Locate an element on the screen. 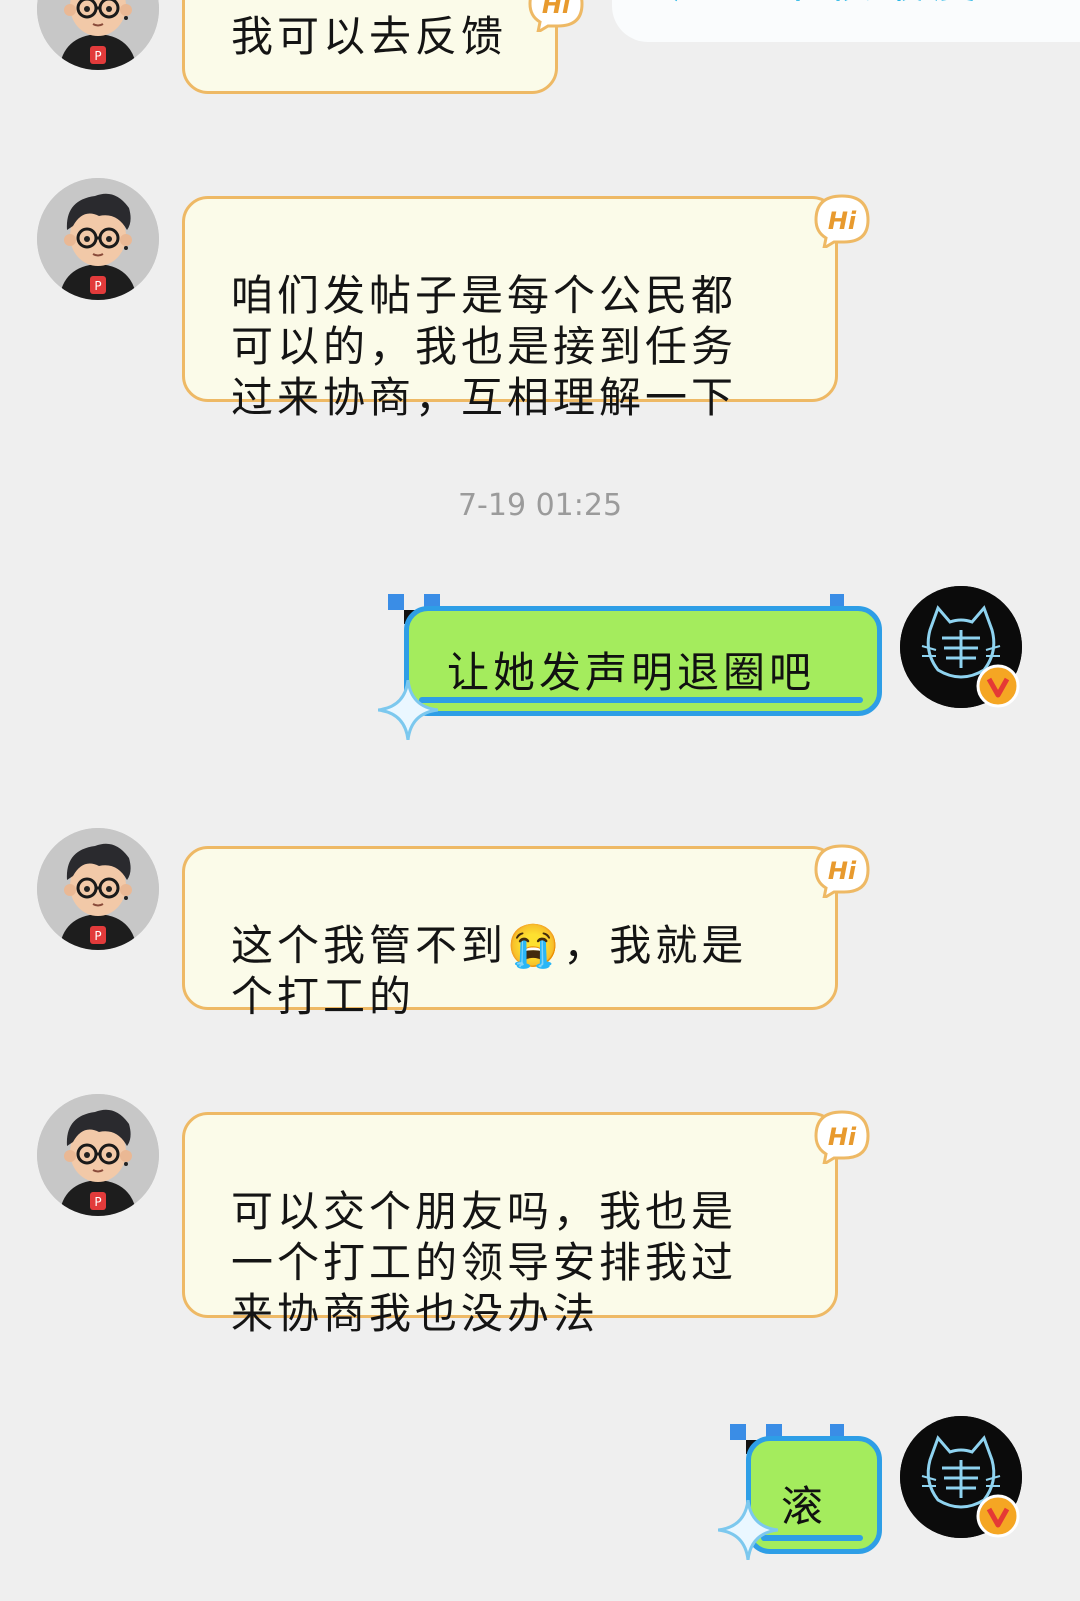 Image resolution: width=1080 pixels, height=1601 pixels. top-info-card: 户口审核最度100 is located at coordinates (846, 21).